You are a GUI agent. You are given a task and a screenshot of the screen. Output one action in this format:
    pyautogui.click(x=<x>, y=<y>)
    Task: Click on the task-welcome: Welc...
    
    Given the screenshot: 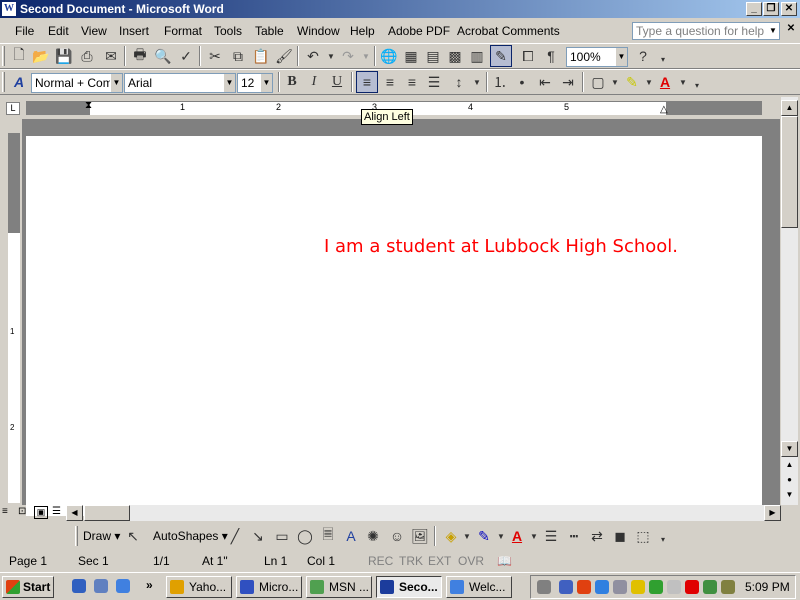 What is the action you would take?
    pyautogui.click(x=479, y=587)
    